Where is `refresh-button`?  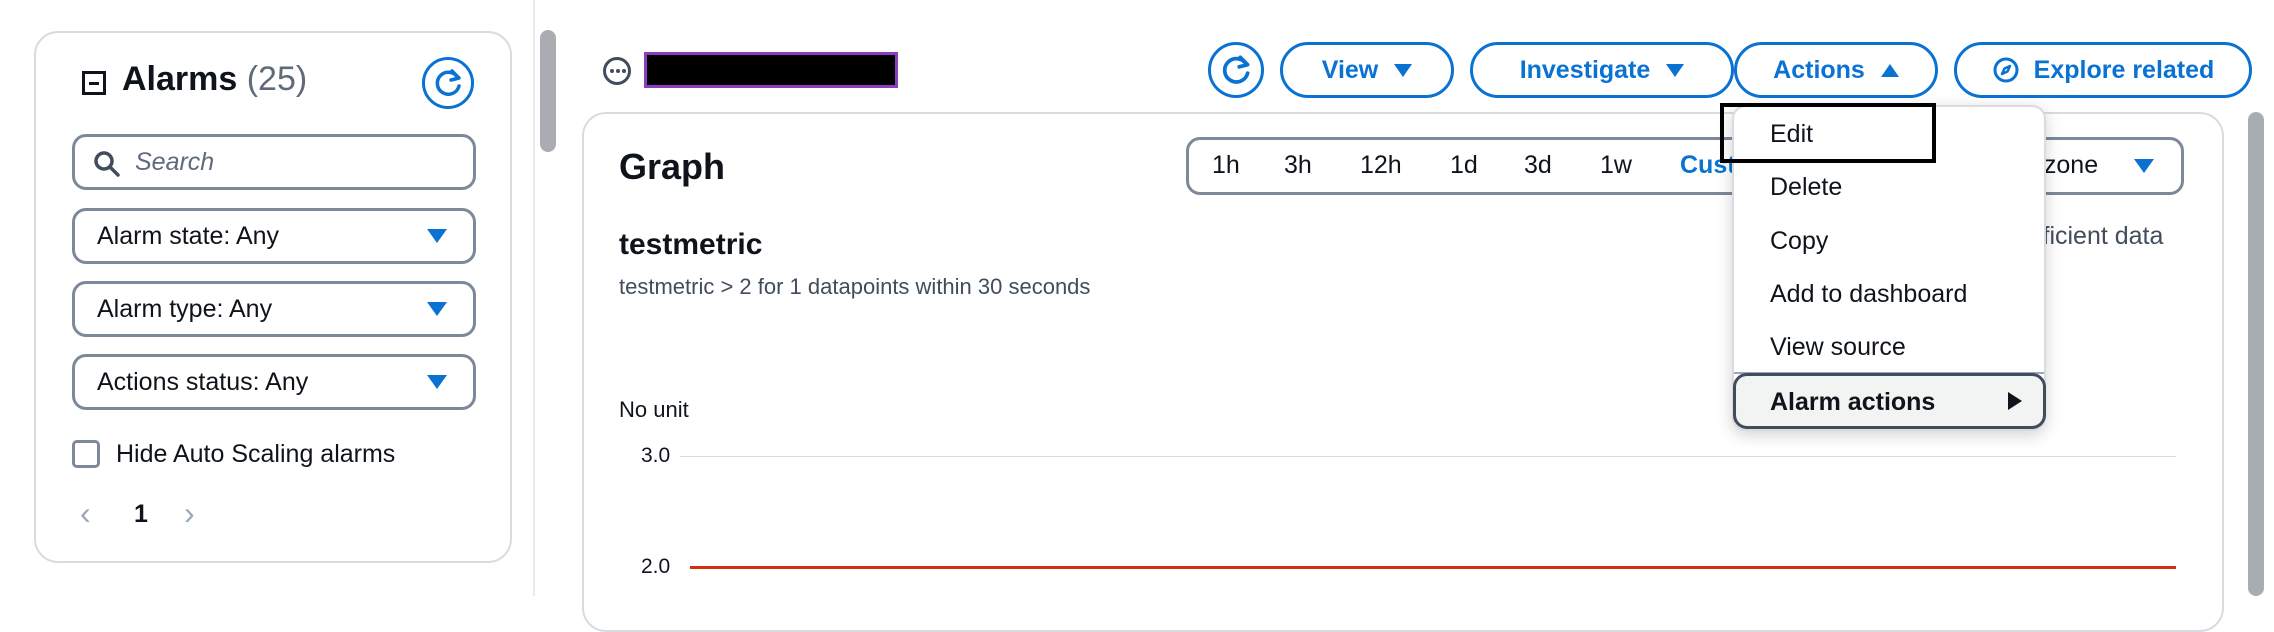
refresh-button is located at coordinates (1236, 70).